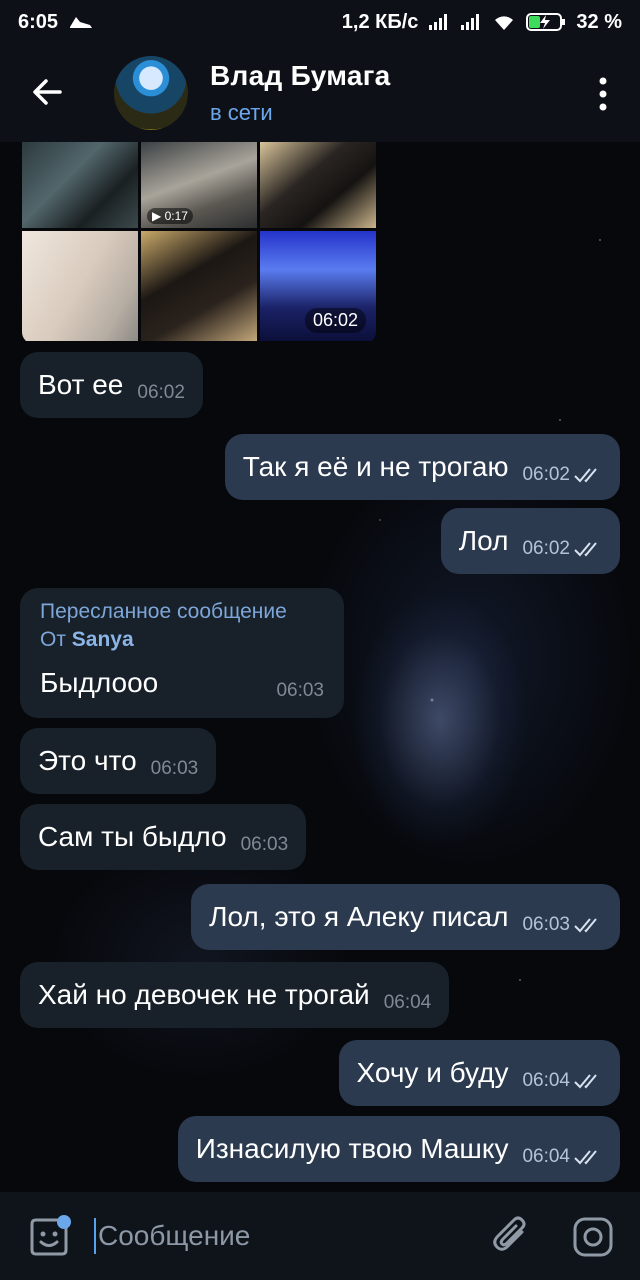 The height and width of the screenshot is (1280, 640). What do you see at coordinates (318, 286) in the screenshot?
I see `media-photo: 06:02` at bounding box center [318, 286].